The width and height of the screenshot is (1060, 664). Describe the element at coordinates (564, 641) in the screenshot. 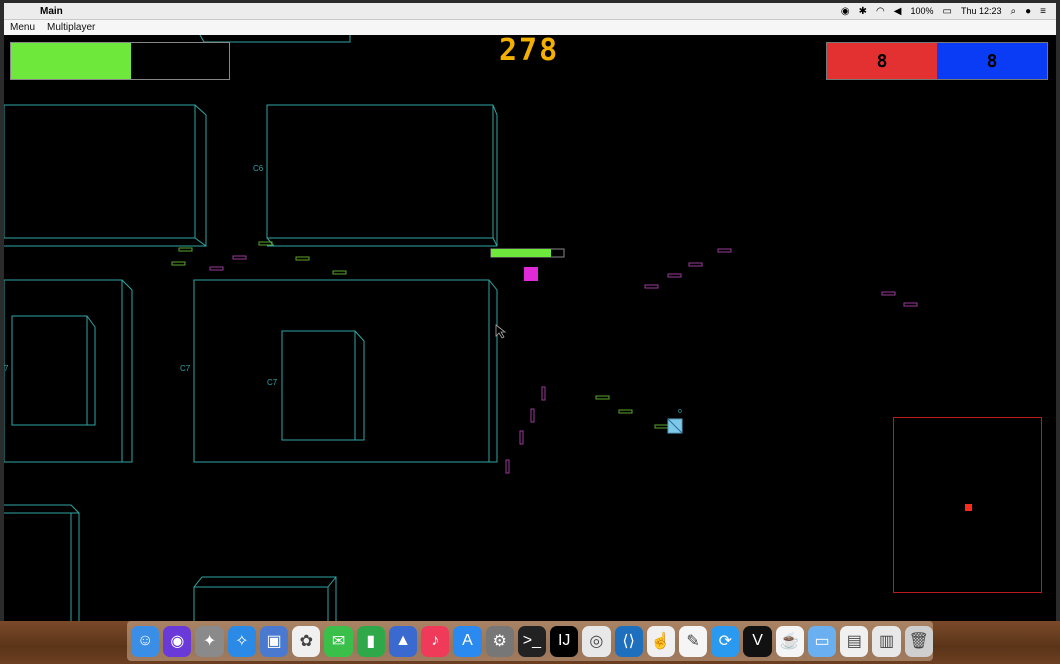

I see `intellij-icon: IJ` at that location.